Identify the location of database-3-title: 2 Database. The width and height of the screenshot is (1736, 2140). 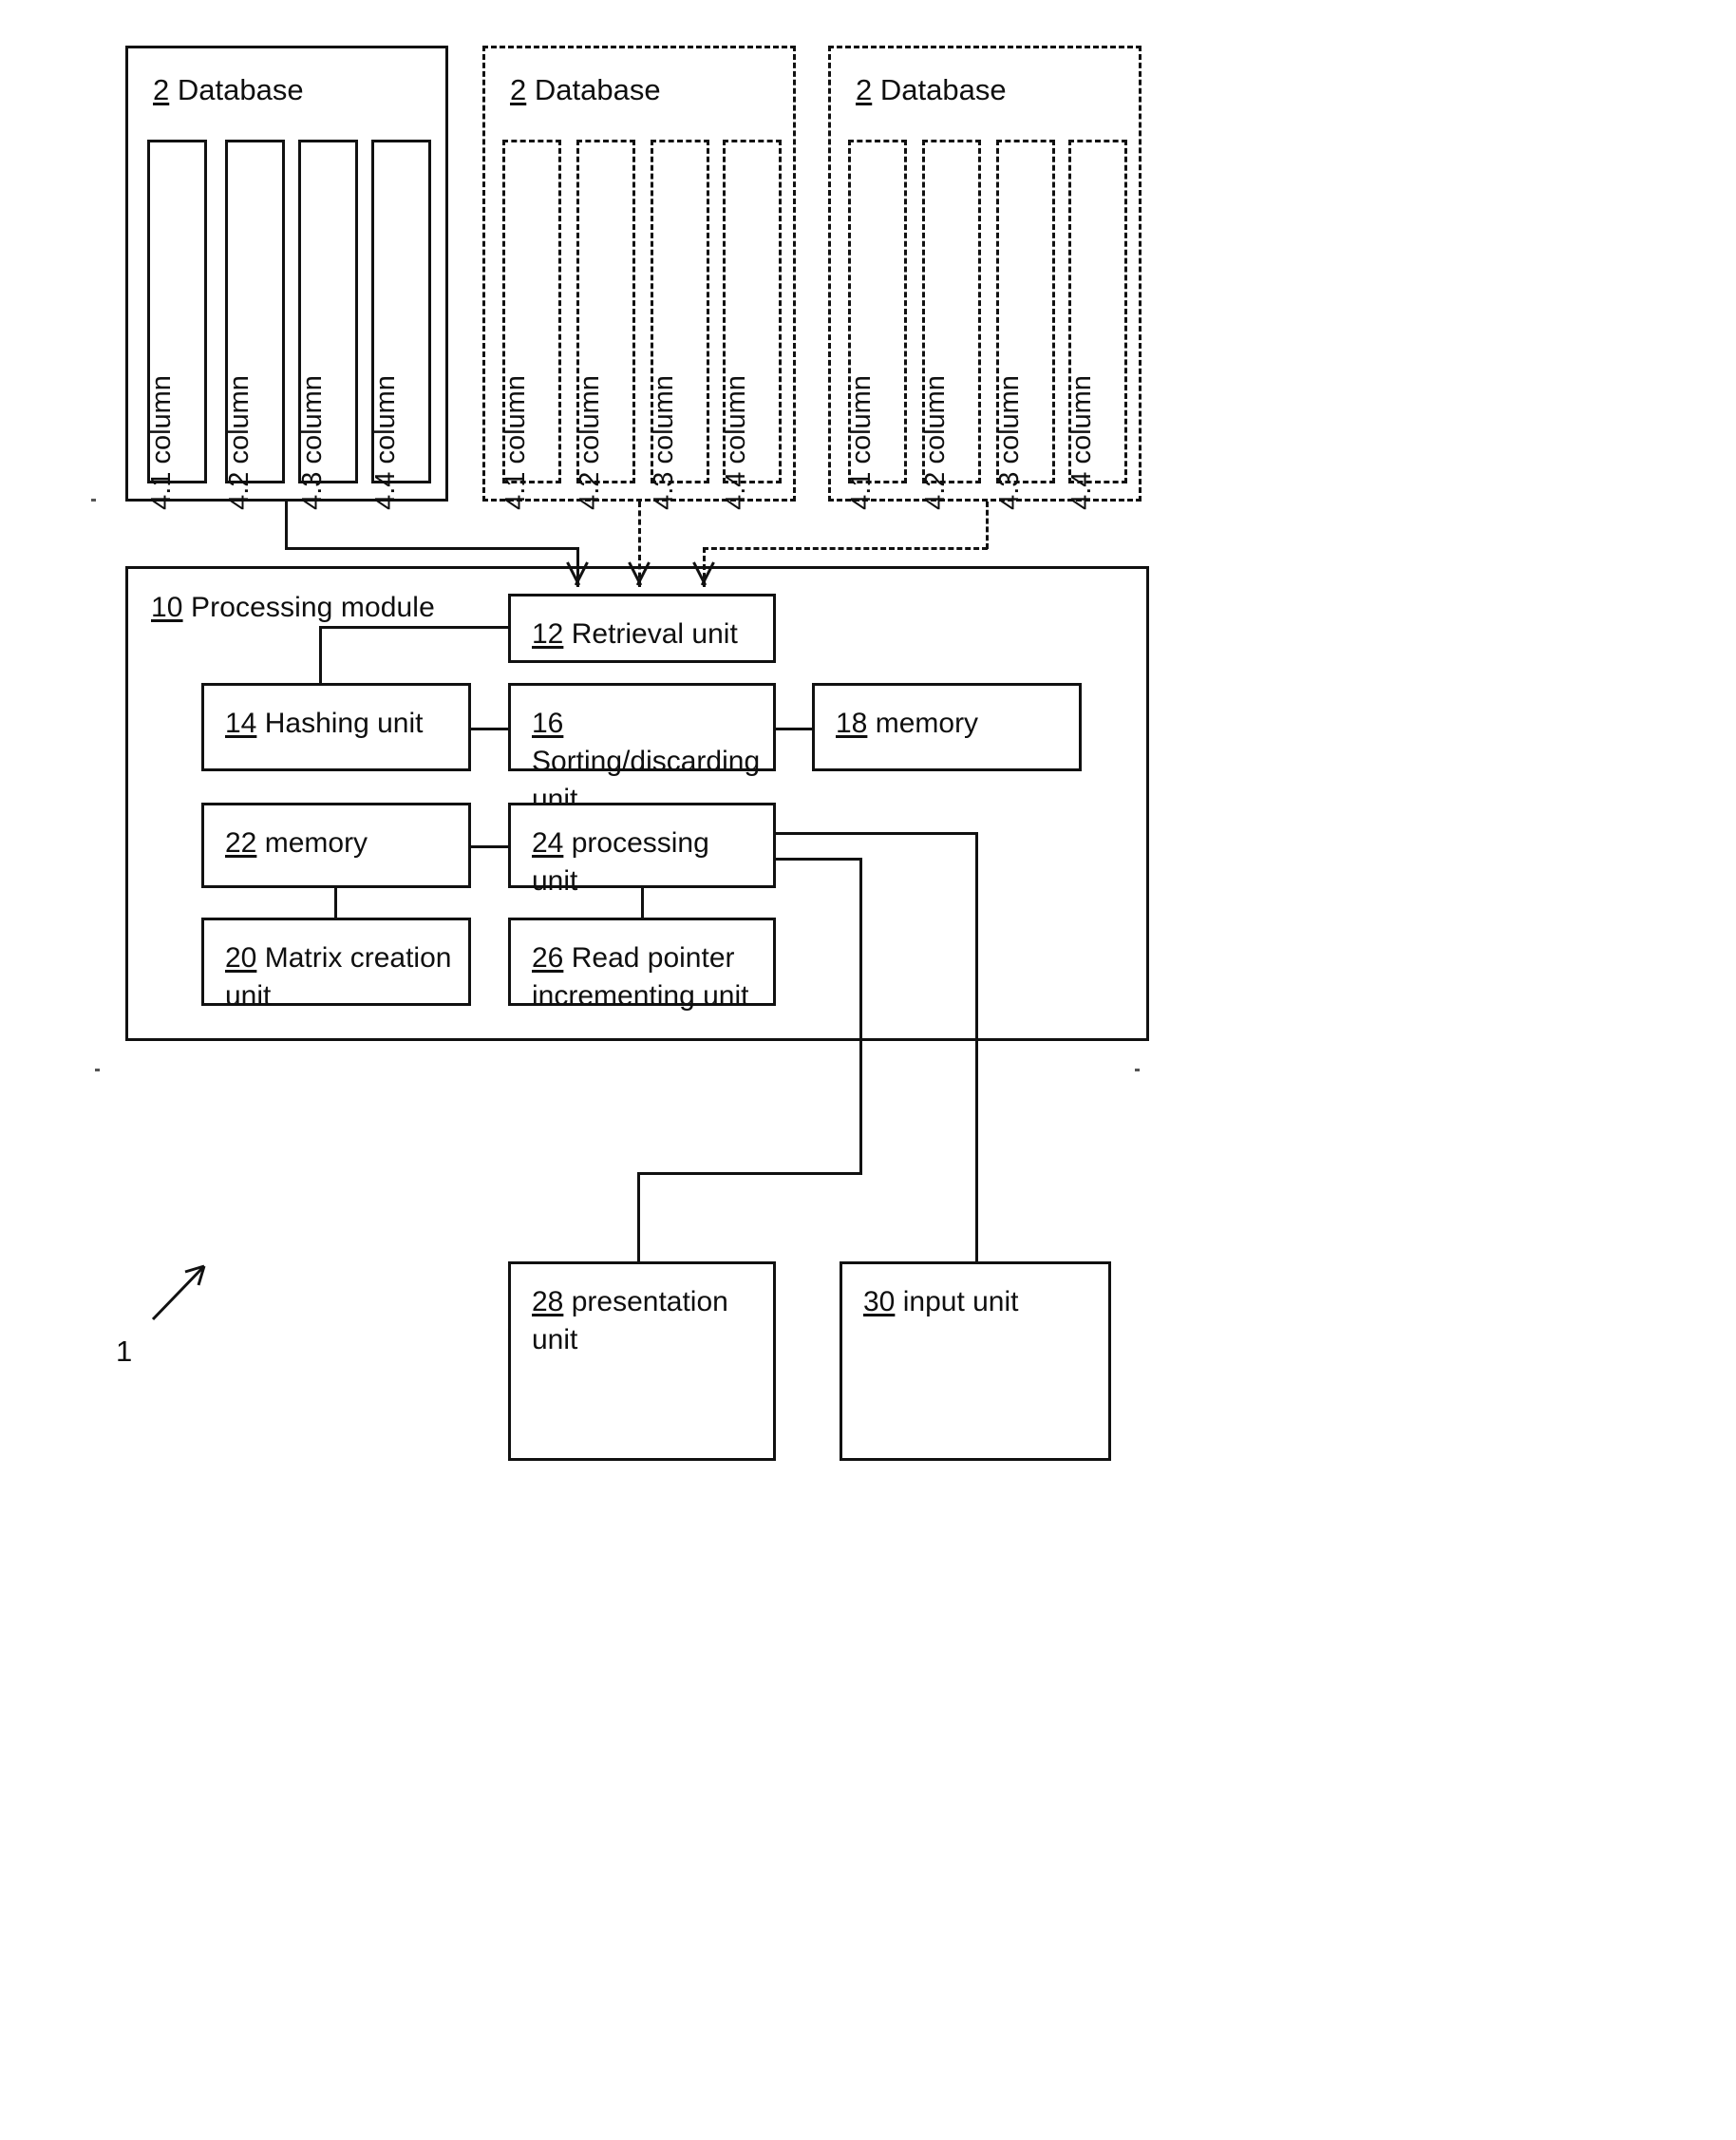
(931, 90).